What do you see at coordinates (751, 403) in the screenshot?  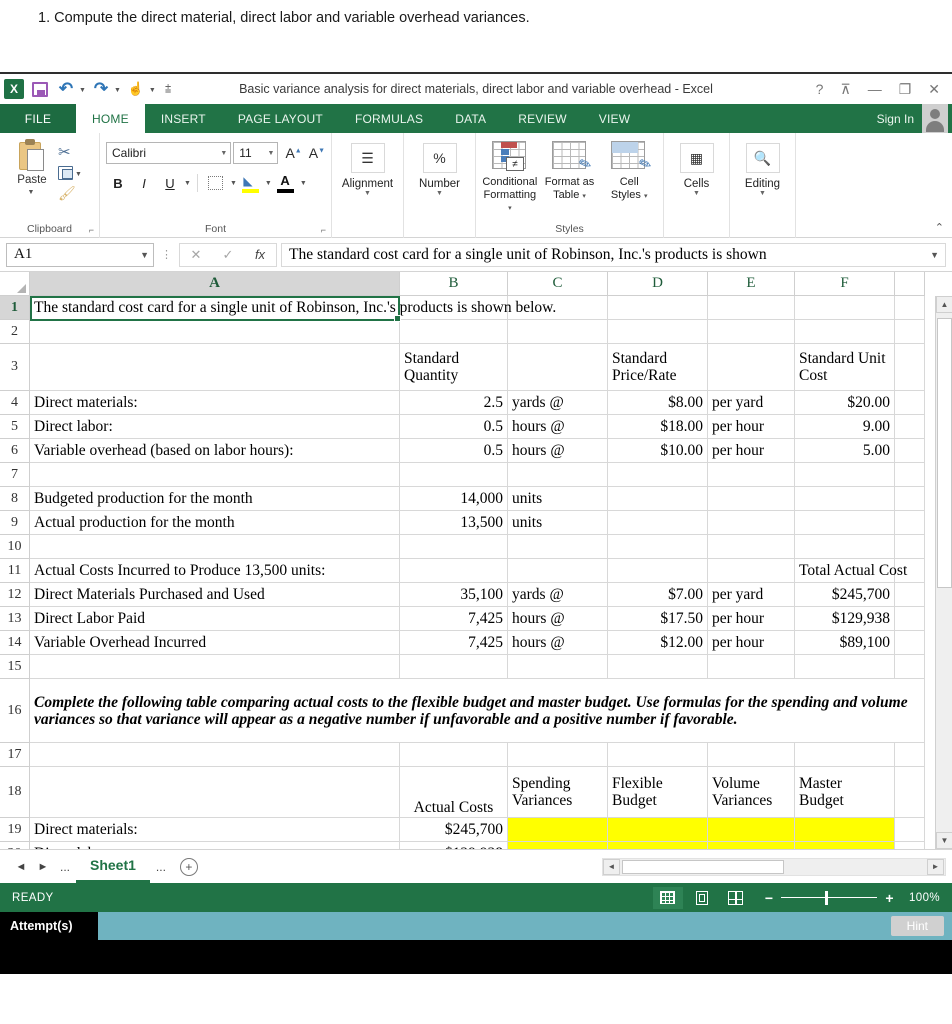 I see `cell-E4: per yard` at bounding box center [751, 403].